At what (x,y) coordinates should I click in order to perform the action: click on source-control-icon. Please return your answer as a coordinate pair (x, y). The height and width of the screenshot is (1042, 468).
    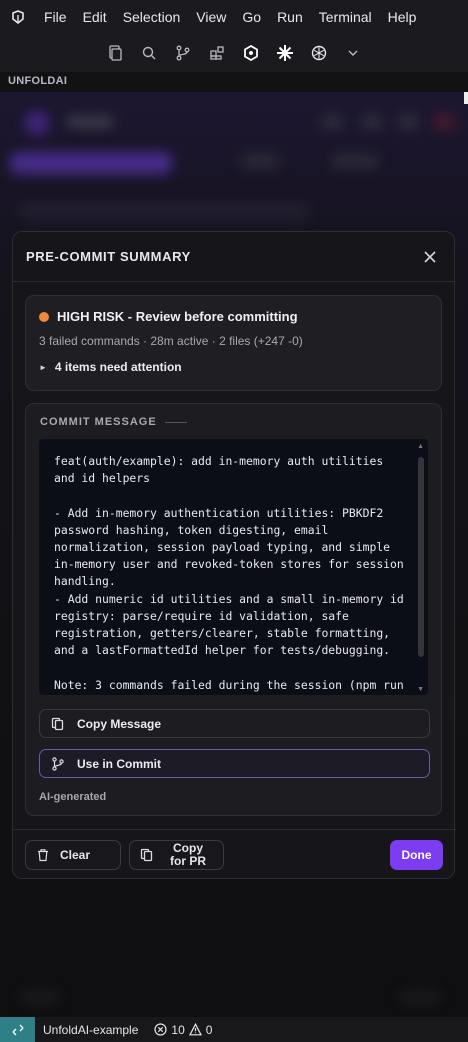
    Looking at the image, I should click on (183, 53).